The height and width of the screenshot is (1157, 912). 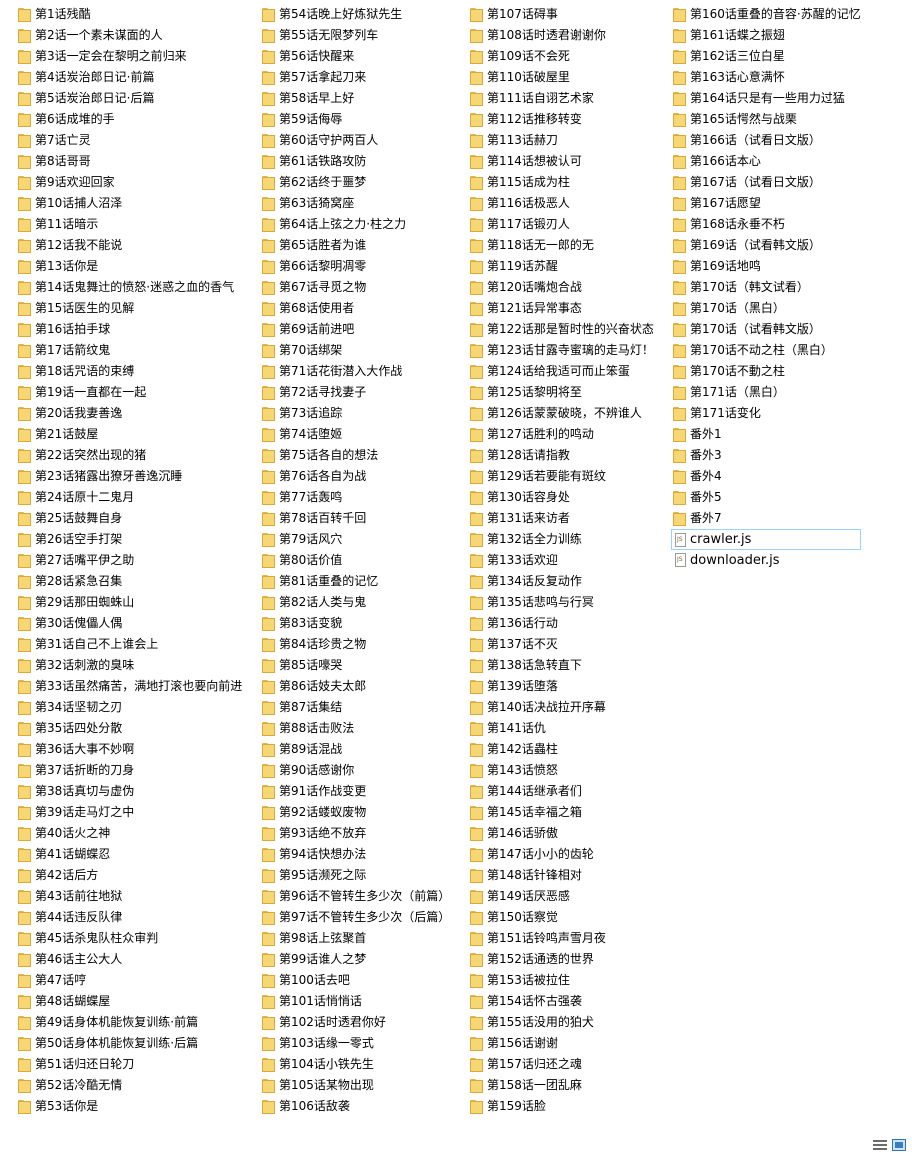 I want to click on folder-item: 第137话不灭, so click(x=562, y=644).